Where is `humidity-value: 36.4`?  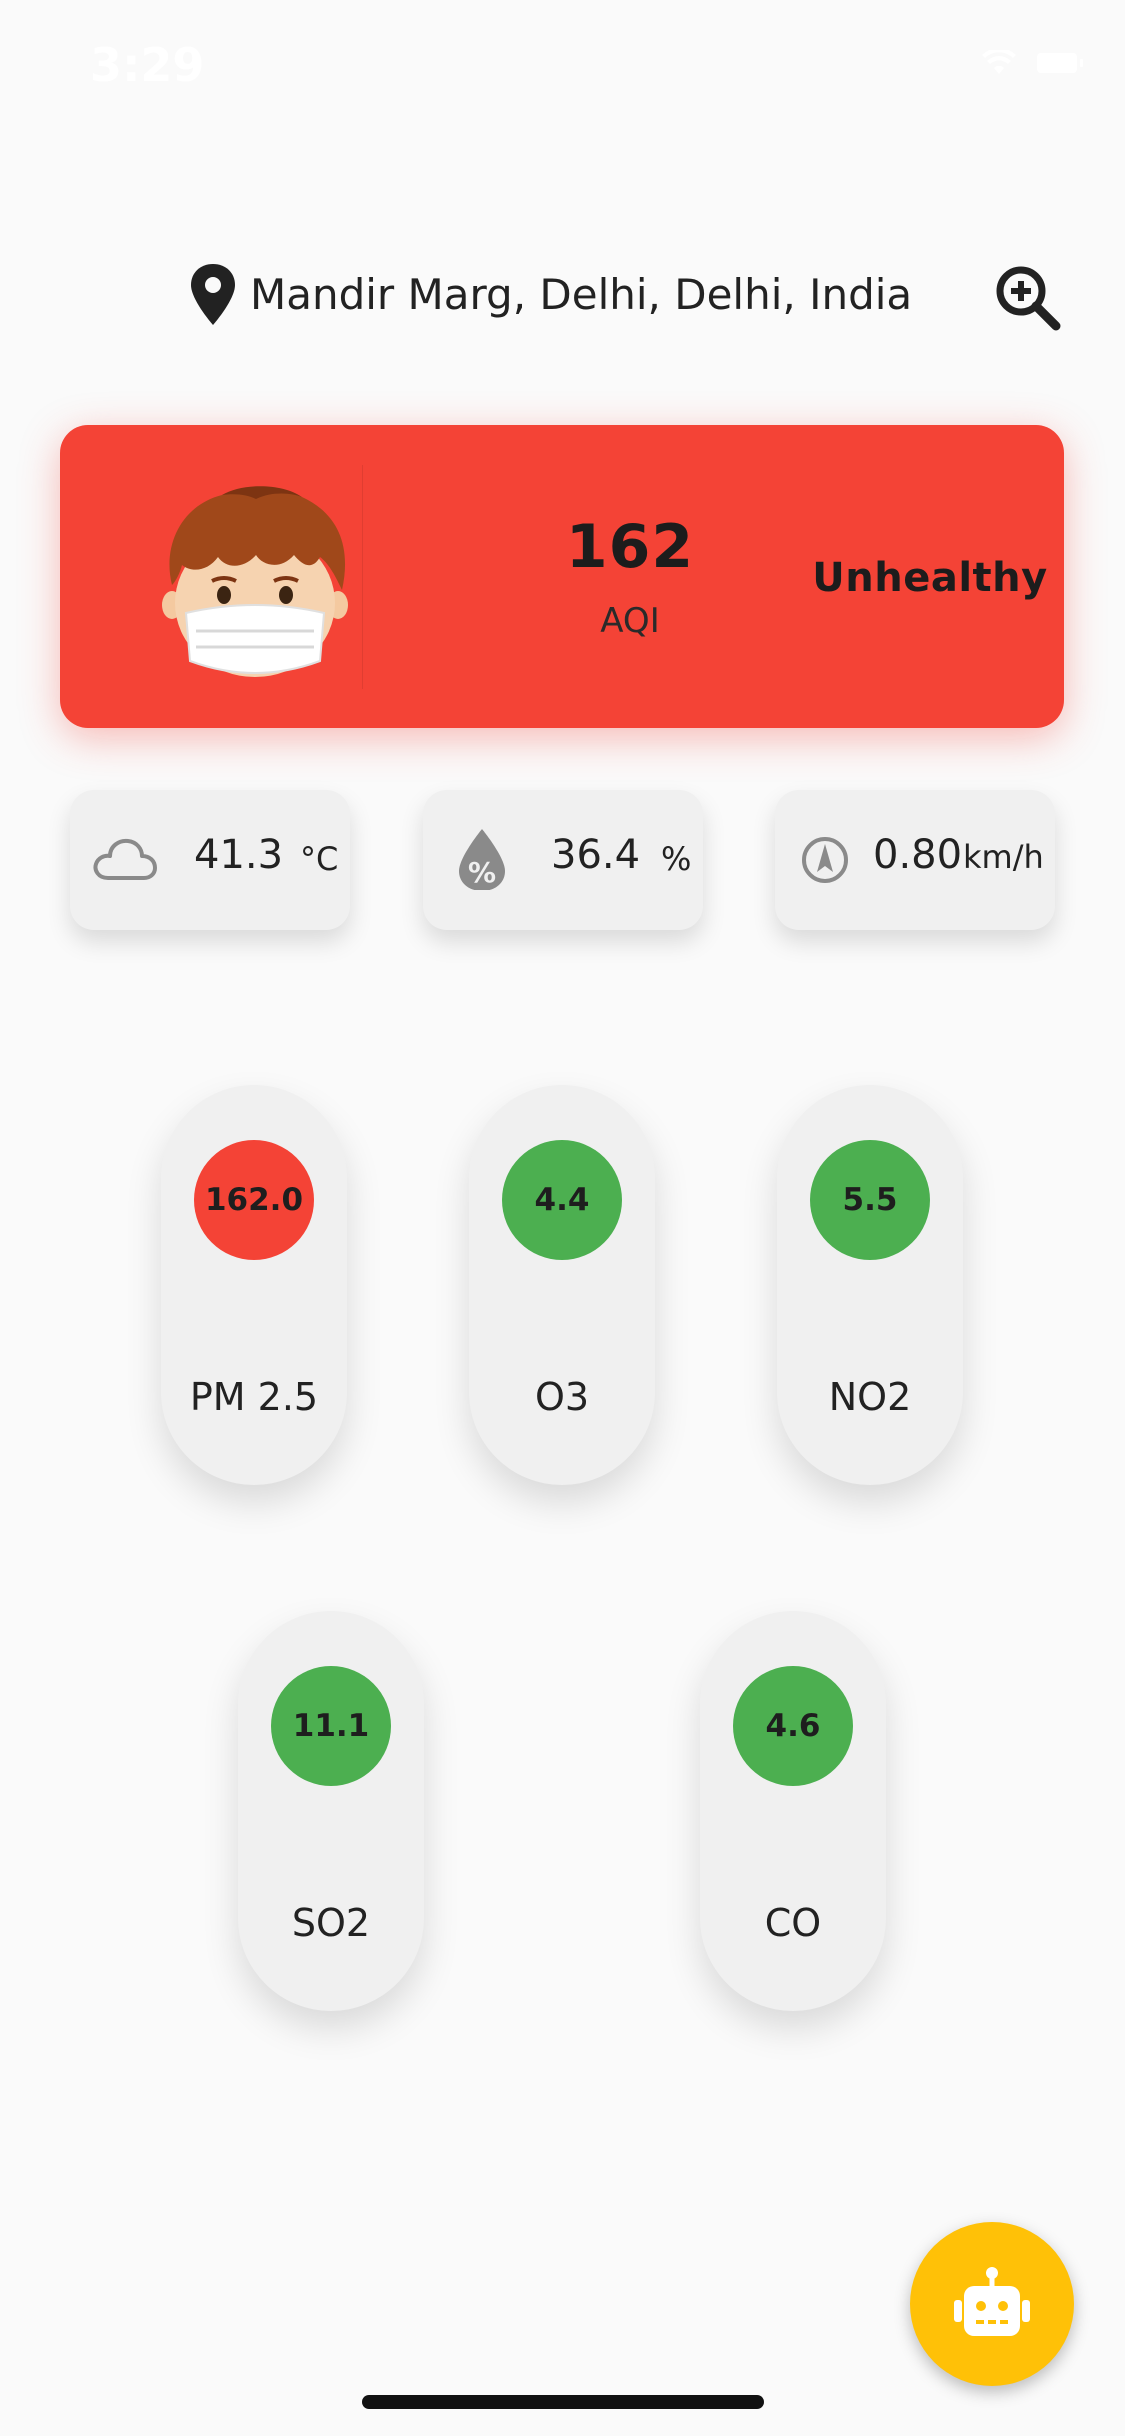 humidity-value: 36.4 is located at coordinates (596, 855).